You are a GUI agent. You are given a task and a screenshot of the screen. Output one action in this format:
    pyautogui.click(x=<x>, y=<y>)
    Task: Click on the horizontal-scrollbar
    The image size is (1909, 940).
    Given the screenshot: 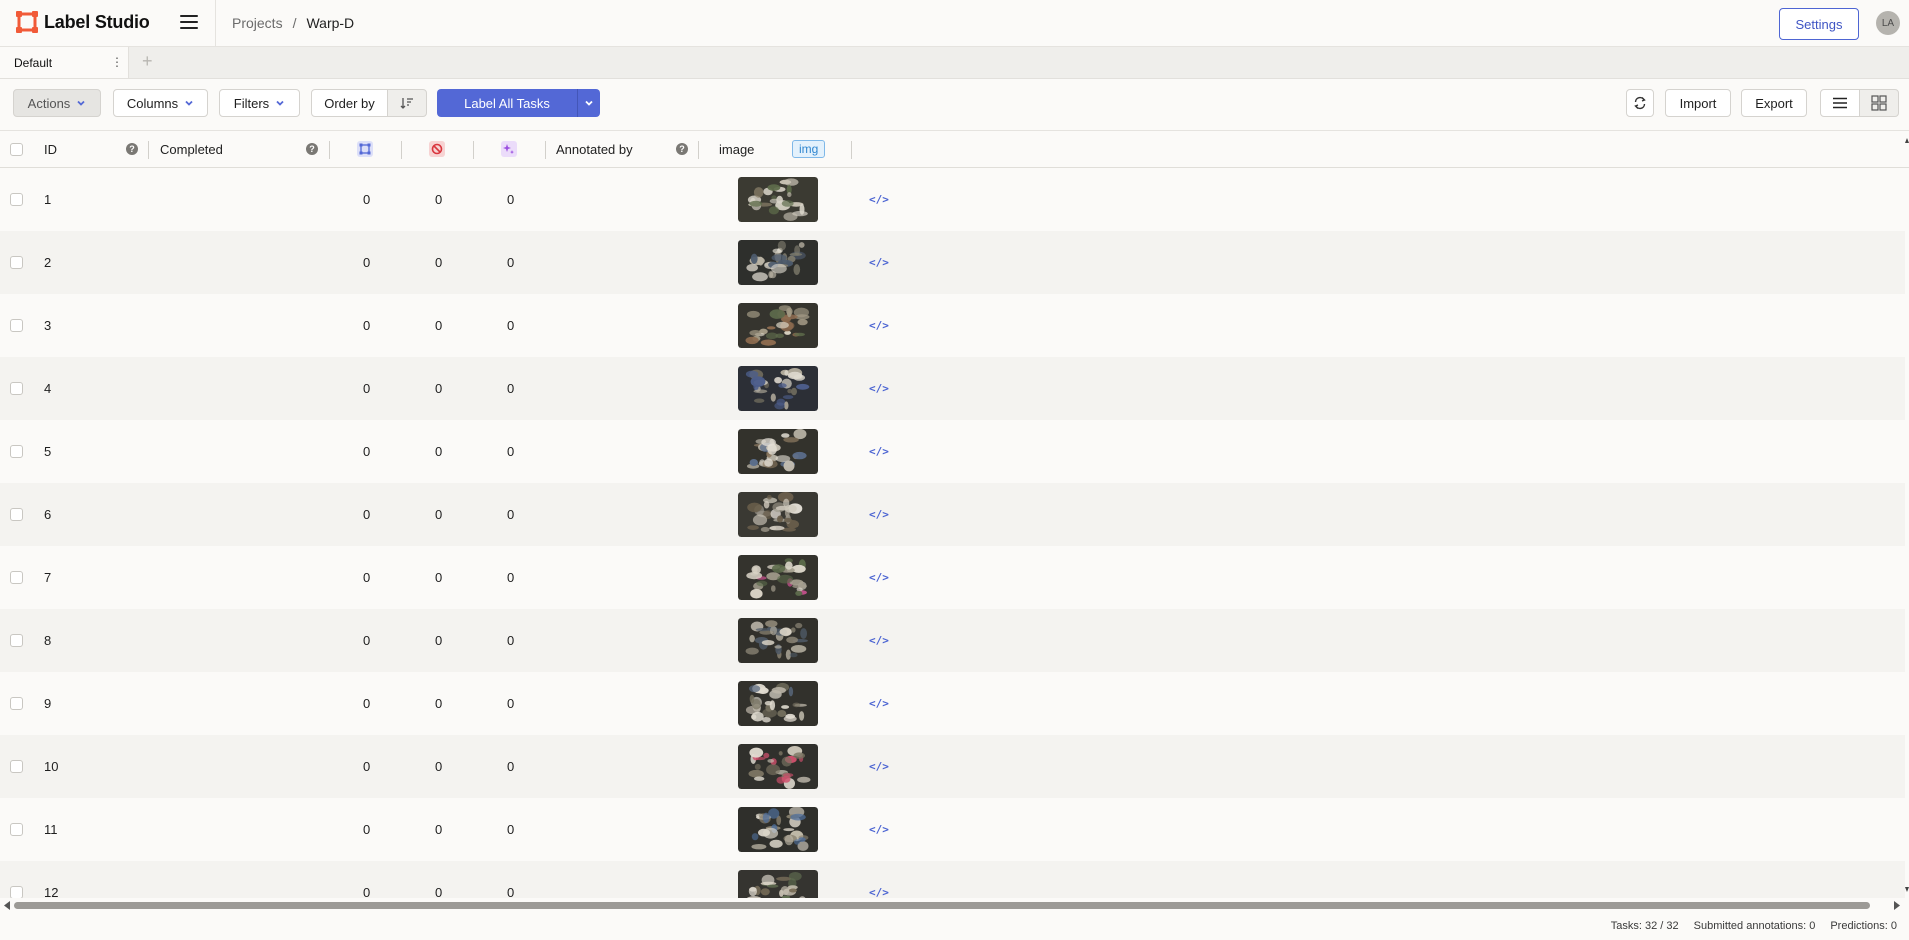 What is the action you would take?
    pyautogui.click(x=954, y=905)
    